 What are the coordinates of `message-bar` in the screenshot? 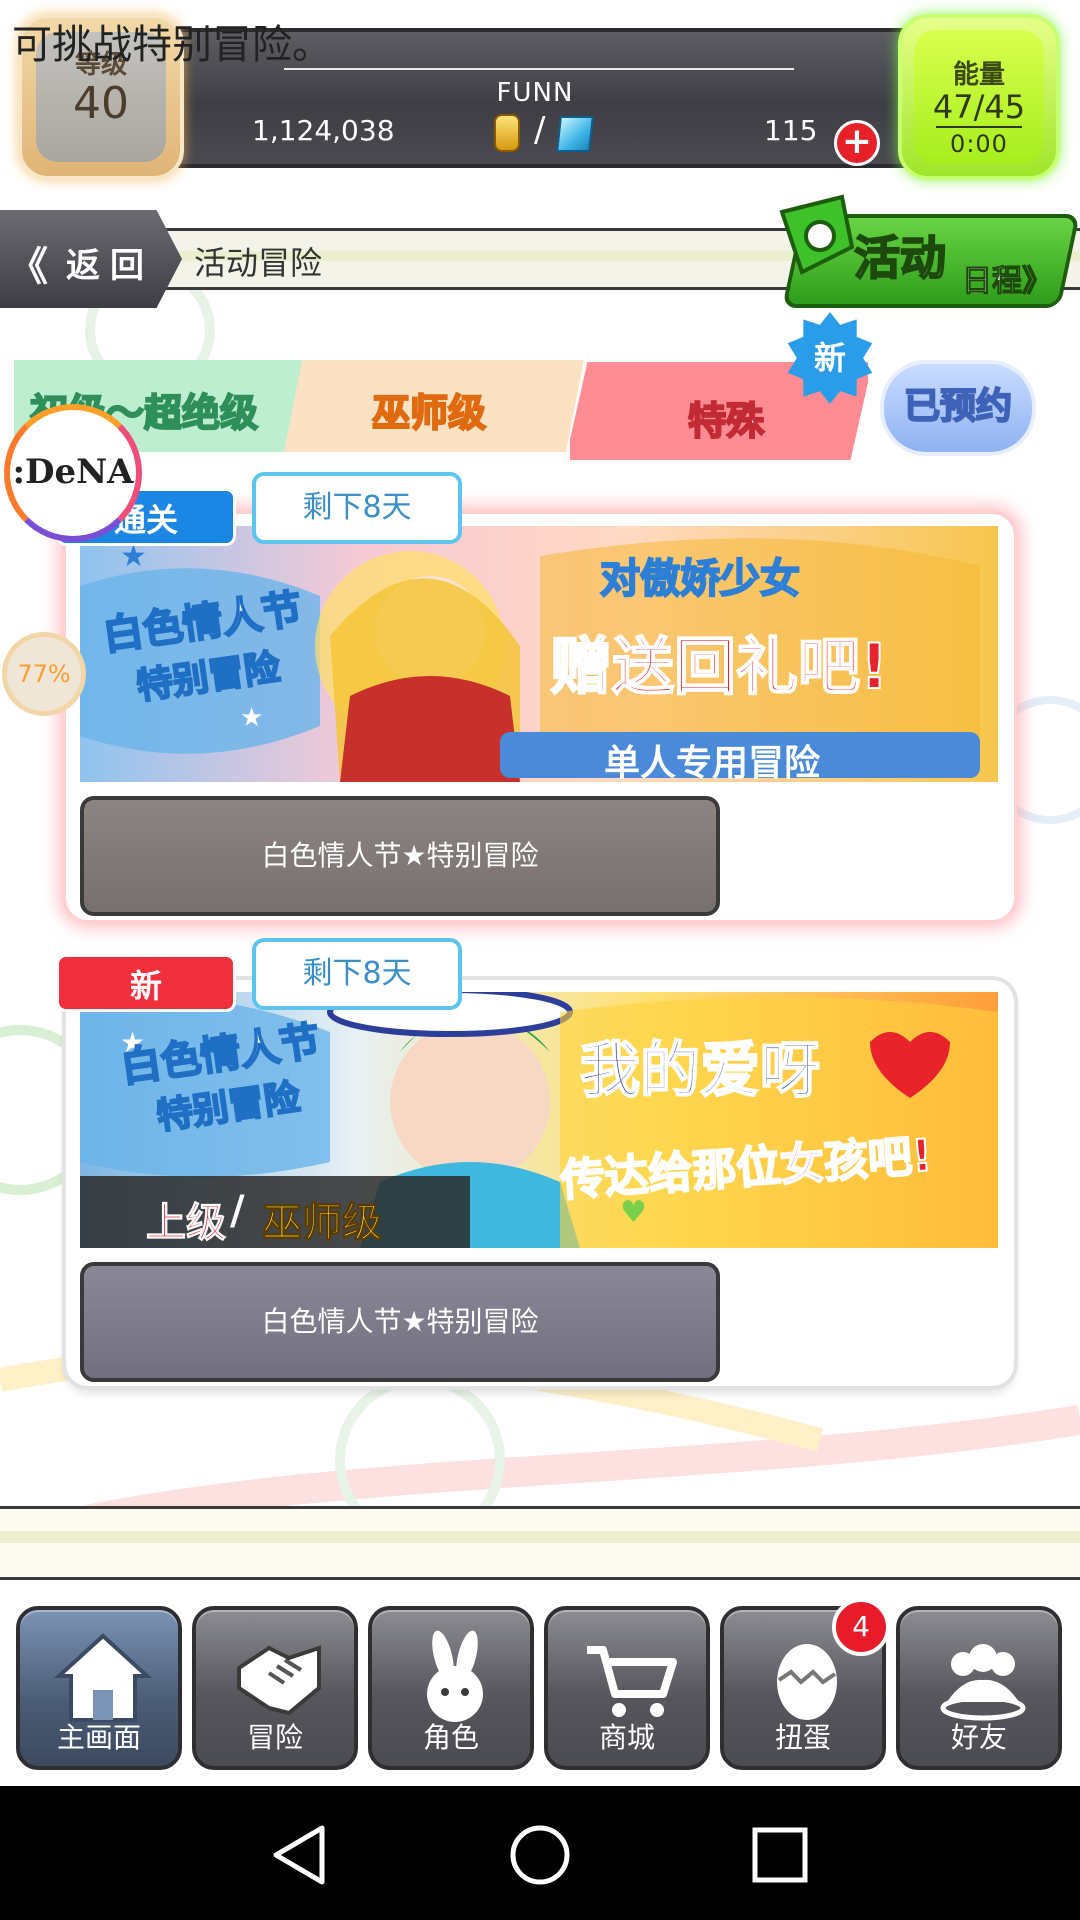 It's located at (540, 1543).